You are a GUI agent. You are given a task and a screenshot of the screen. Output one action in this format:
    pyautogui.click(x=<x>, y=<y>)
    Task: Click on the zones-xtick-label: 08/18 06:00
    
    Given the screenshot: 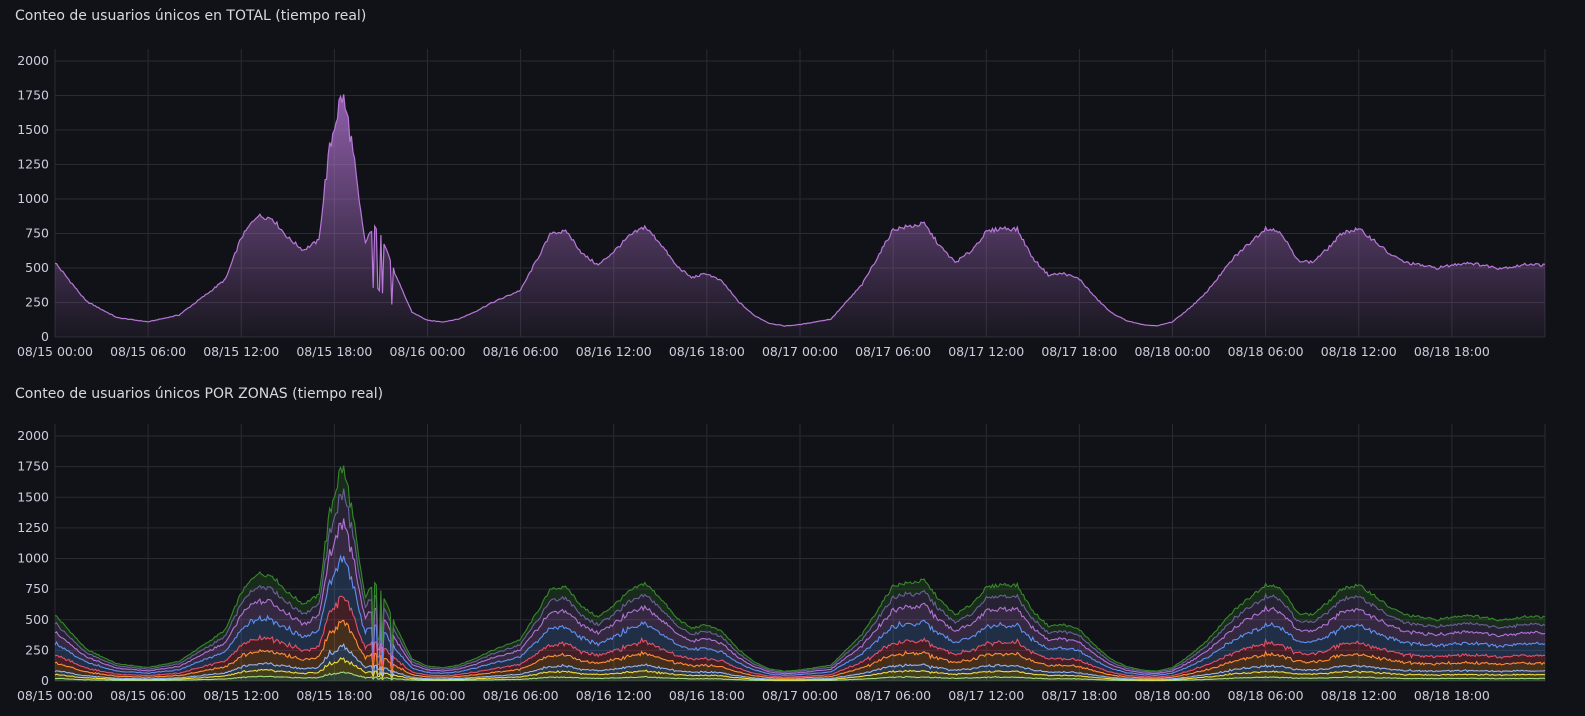 What is the action you would take?
    pyautogui.click(x=1266, y=695)
    